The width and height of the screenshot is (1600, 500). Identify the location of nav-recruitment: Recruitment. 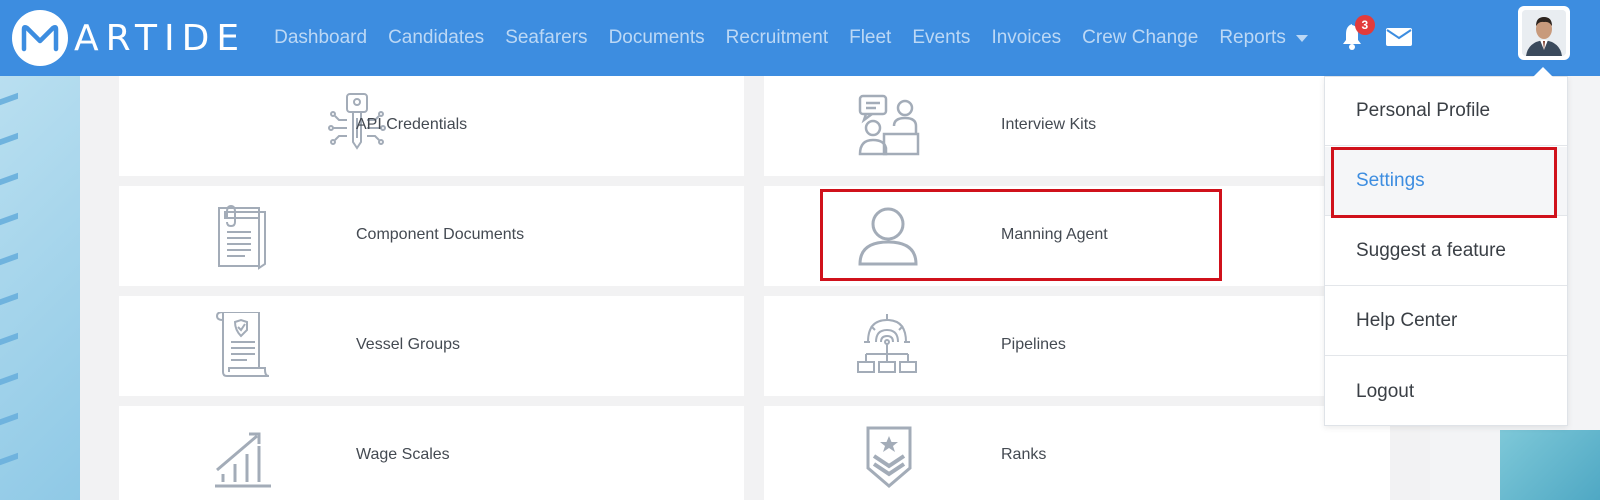
(777, 38).